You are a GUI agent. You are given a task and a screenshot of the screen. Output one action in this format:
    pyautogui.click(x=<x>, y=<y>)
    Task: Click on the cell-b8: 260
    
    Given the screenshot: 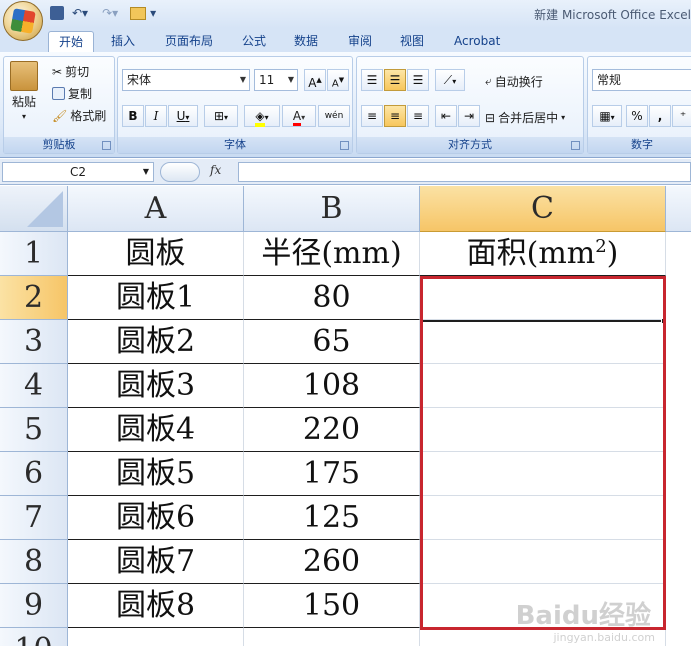 What is the action you would take?
    pyautogui.click(x=332, y=562)
    